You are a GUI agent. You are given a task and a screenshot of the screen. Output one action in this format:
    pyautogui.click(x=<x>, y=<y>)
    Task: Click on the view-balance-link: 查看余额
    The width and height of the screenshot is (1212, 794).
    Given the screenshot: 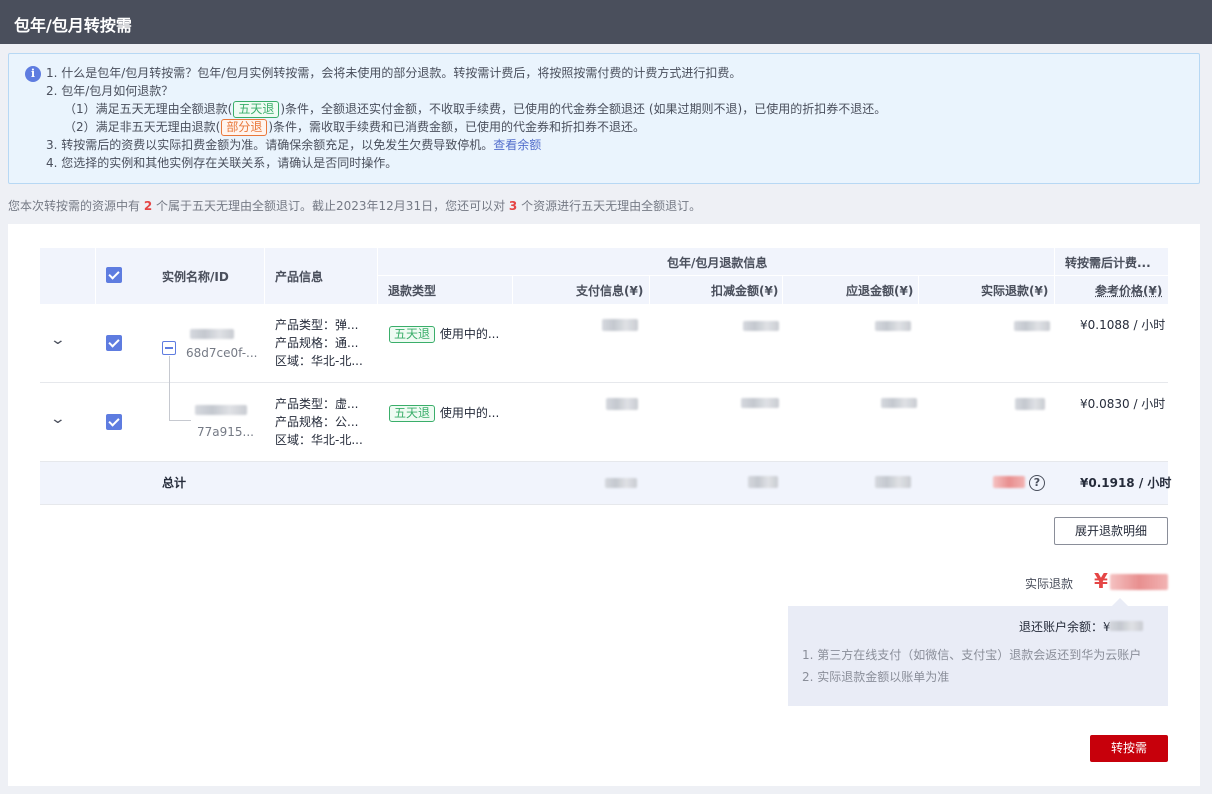 What is the action you would take?
    pyautogui.click(x=517, y=145)
    